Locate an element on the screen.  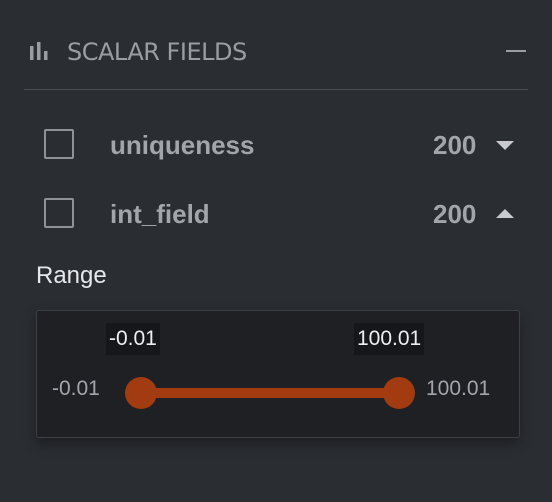
panel-title: SCALAR FIELDS is located at coordinates (157, 52).